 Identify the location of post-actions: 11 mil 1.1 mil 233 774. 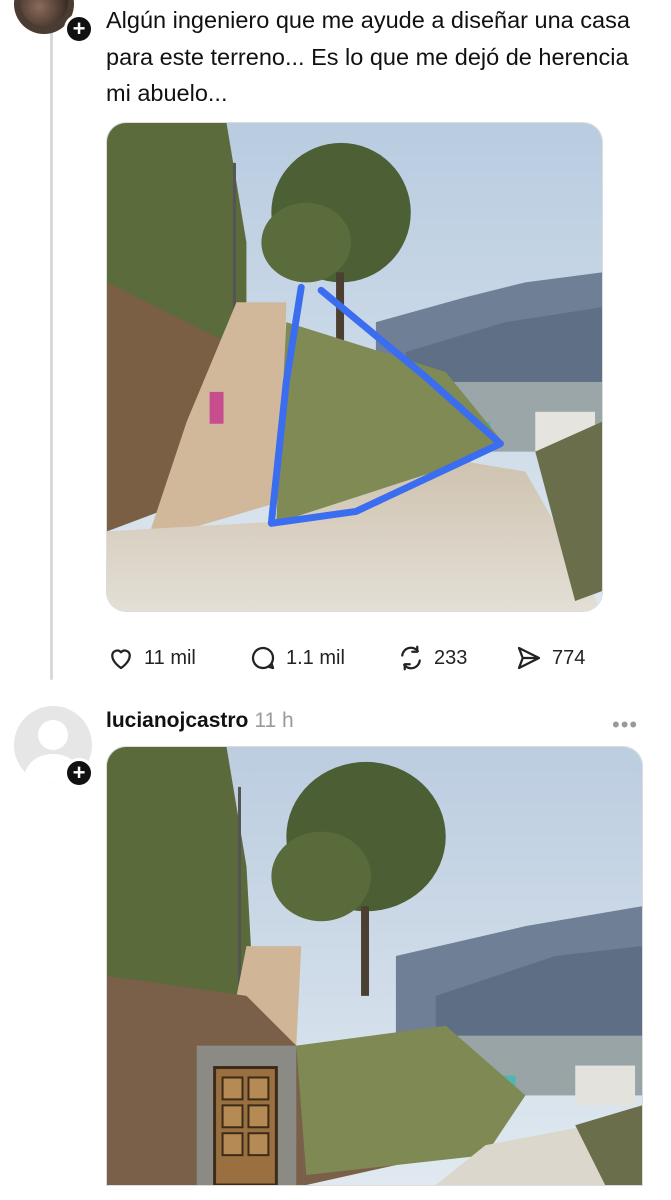
(356, 658).